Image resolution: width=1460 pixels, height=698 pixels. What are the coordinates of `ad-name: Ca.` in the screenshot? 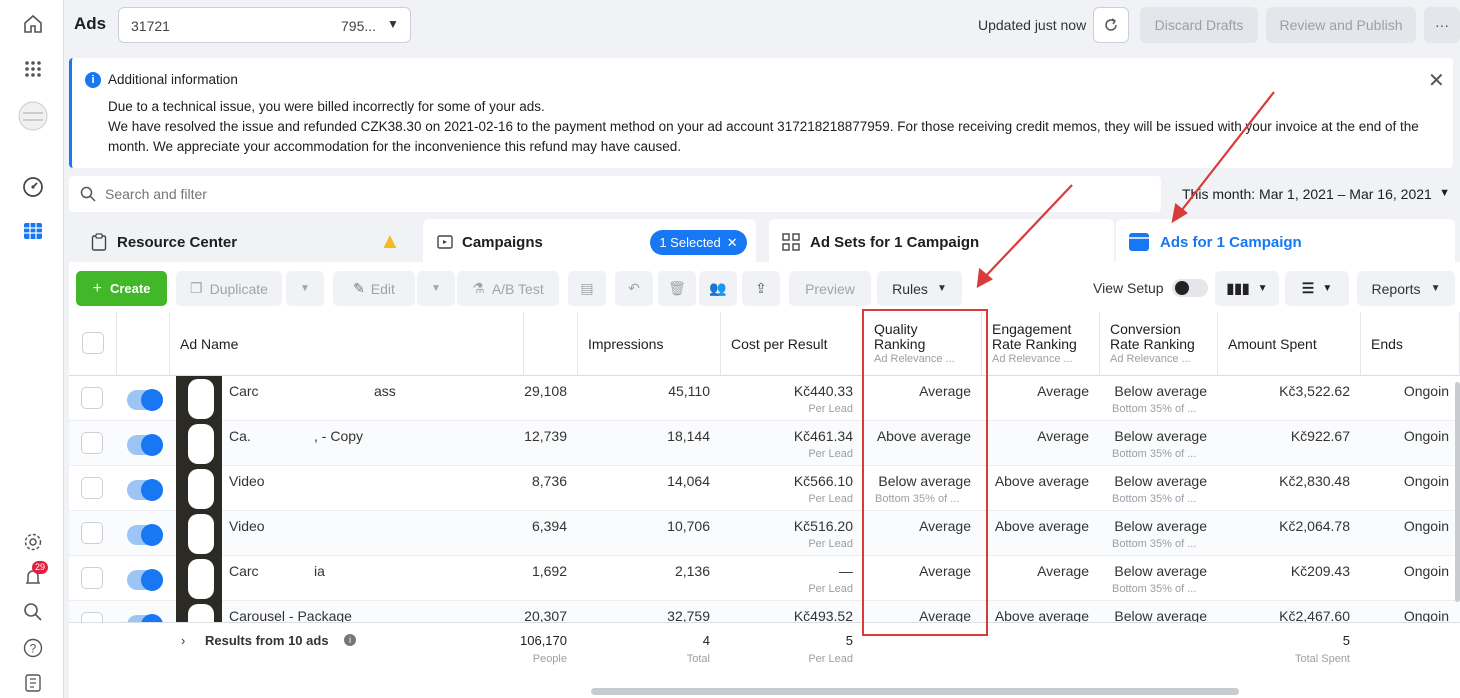 It's located at (240, 436).